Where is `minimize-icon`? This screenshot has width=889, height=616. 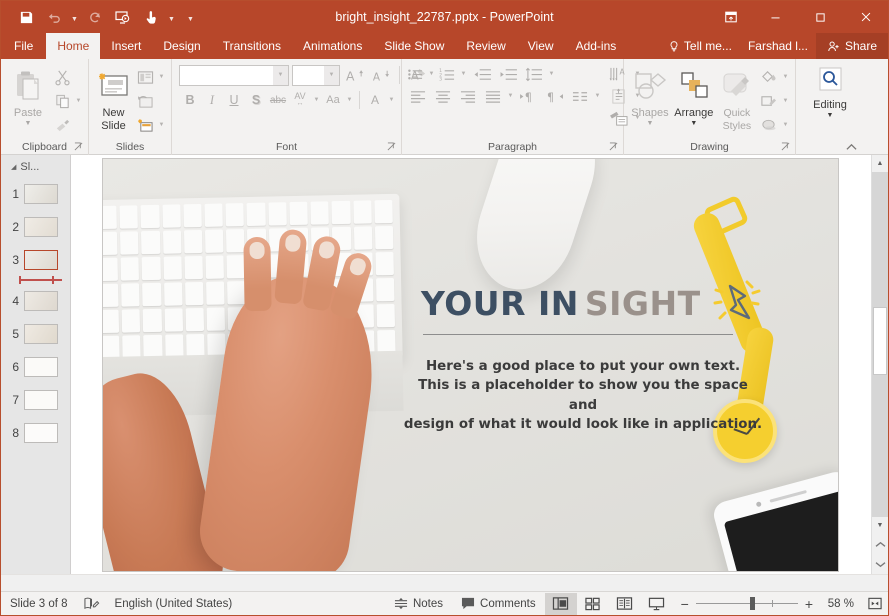
minimize-icon is located at coordinates (775, 17).